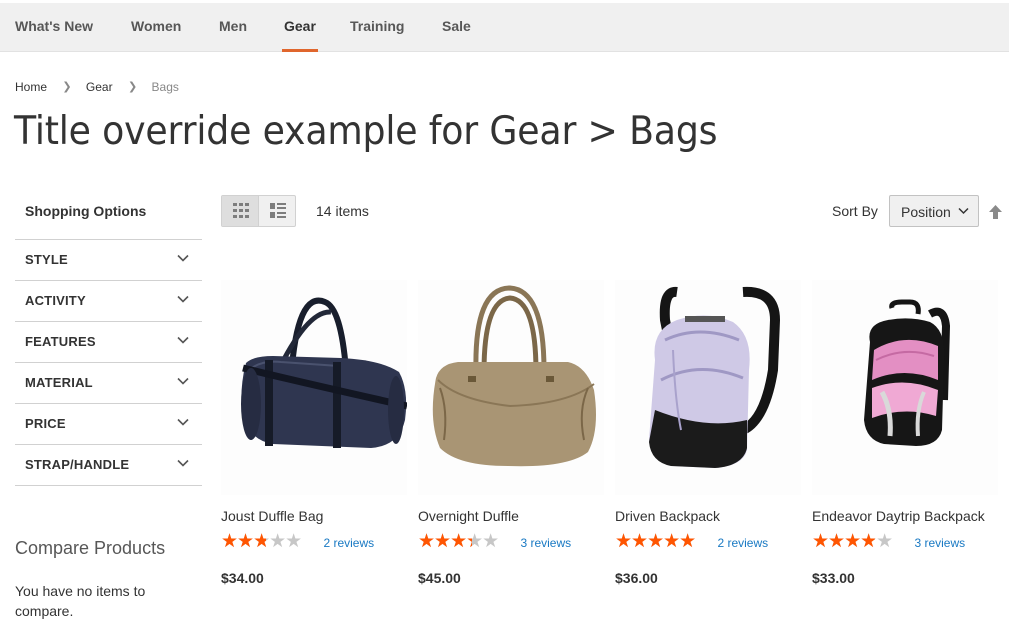 Image resolution: width=1009 pixels, height=623 pixels. What do you see at coordinates (504, 27) in the screenshot?
I see `top-navigation: What's New Women Men Gear Training Sale` at bounding box center [504, 27].